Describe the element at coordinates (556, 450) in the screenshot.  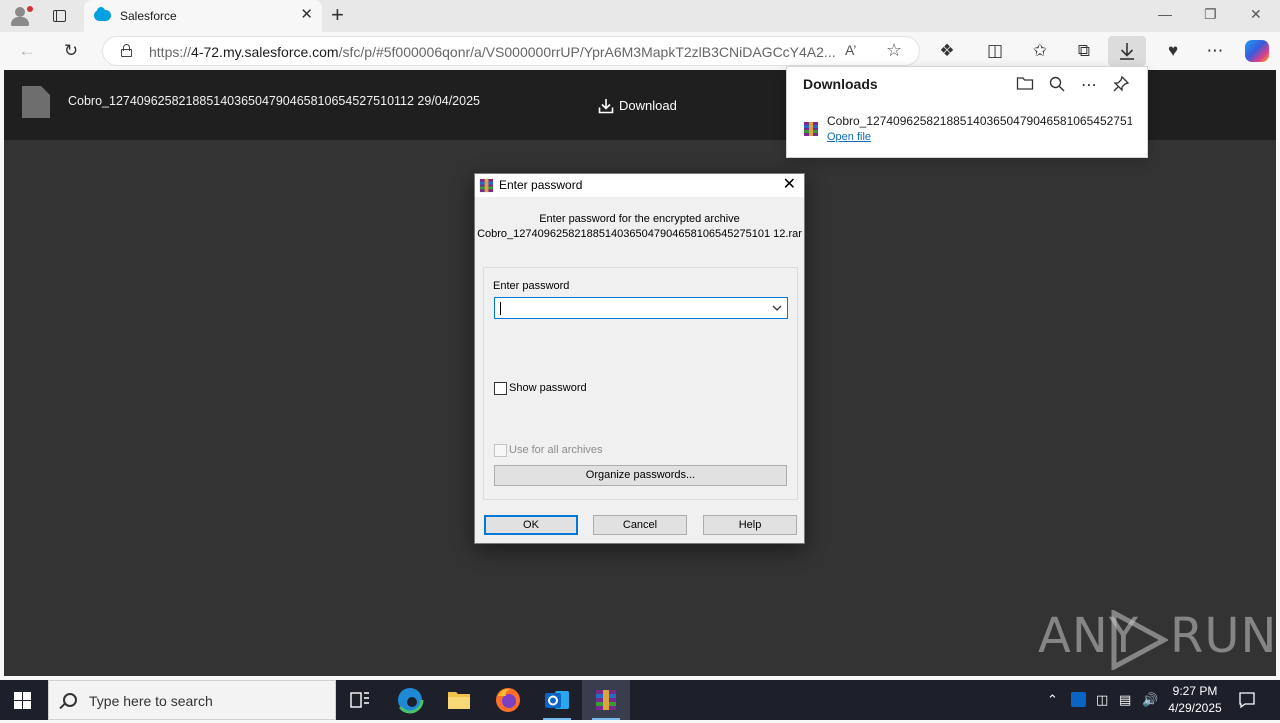
I see `use-for-all-label: Use for all archives` at that location.